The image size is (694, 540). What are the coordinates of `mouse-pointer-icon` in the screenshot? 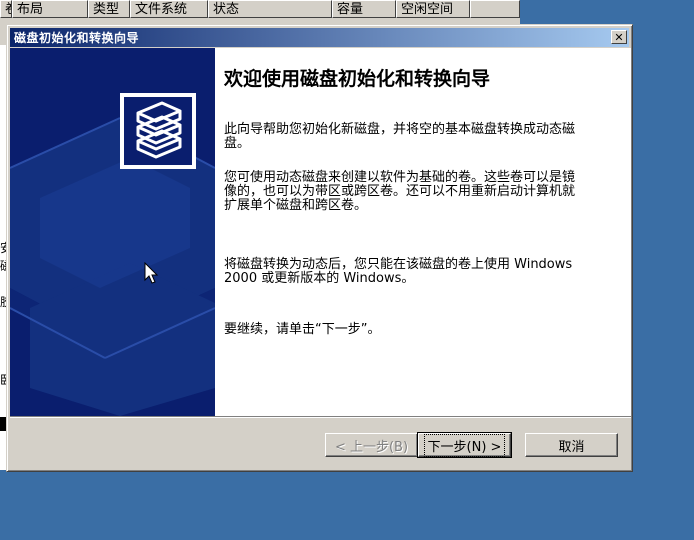 It's located at (151, 273).